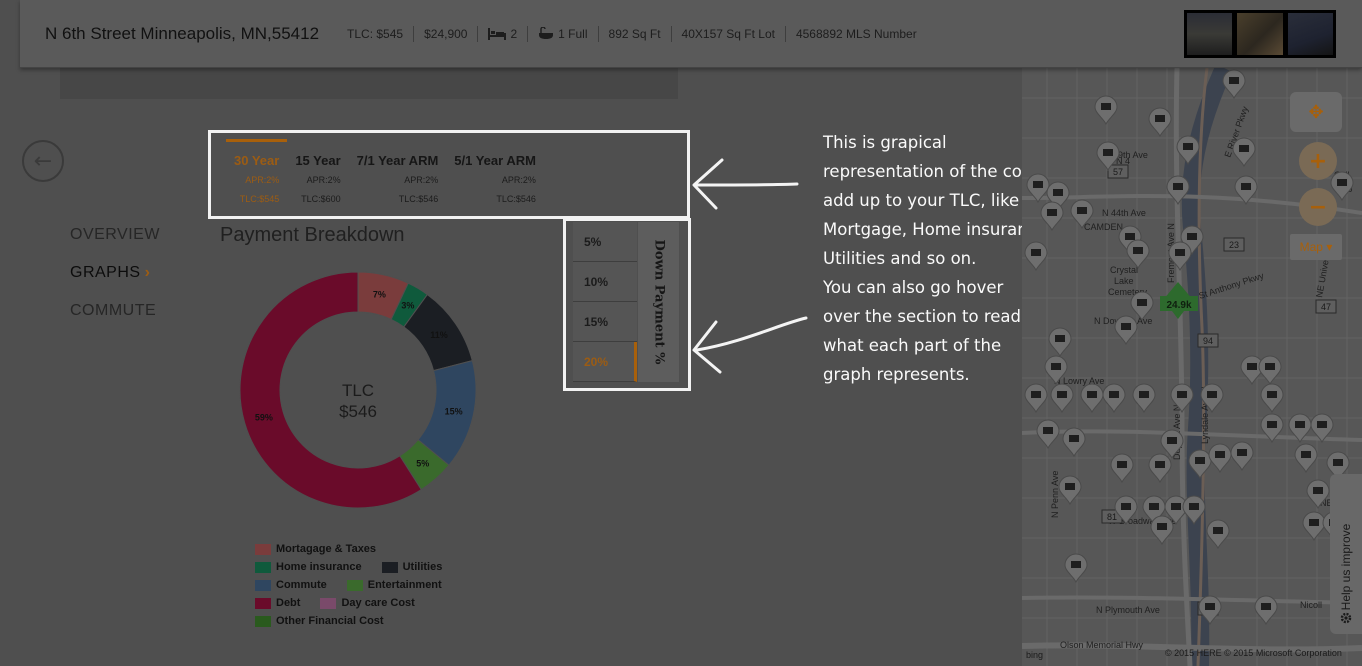 The image size is (1362, 666). I want to click on zoom-out-button: −, so click(1318, 207).